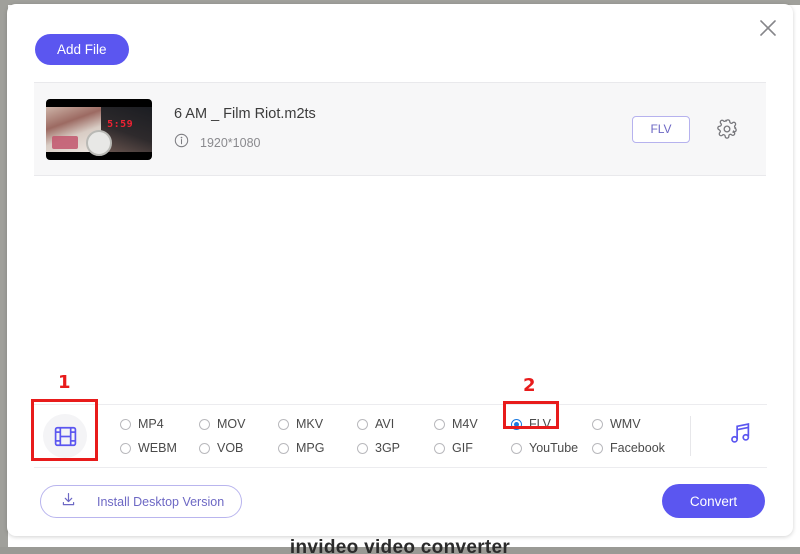  I want to click on format-option-label: VOB, so click(230, 448).